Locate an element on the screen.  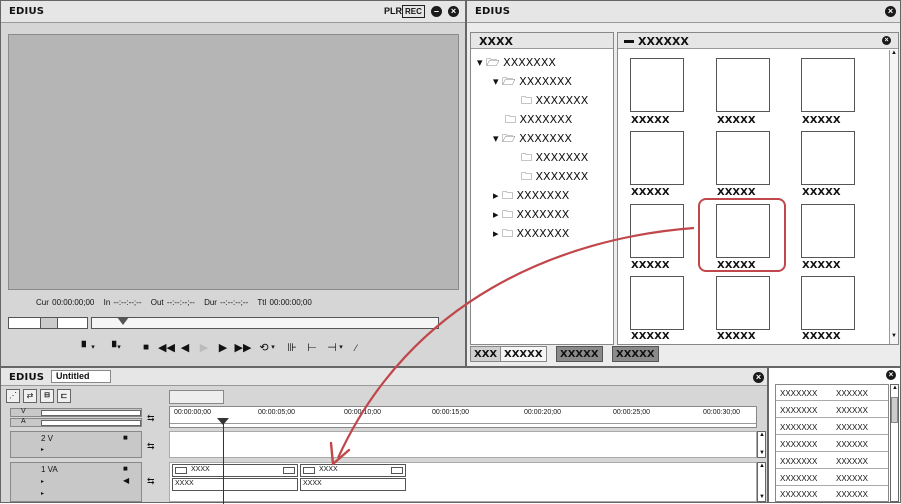
track-1va-scrollbar: ▲ ▼ is located at coordinates (761, 482).